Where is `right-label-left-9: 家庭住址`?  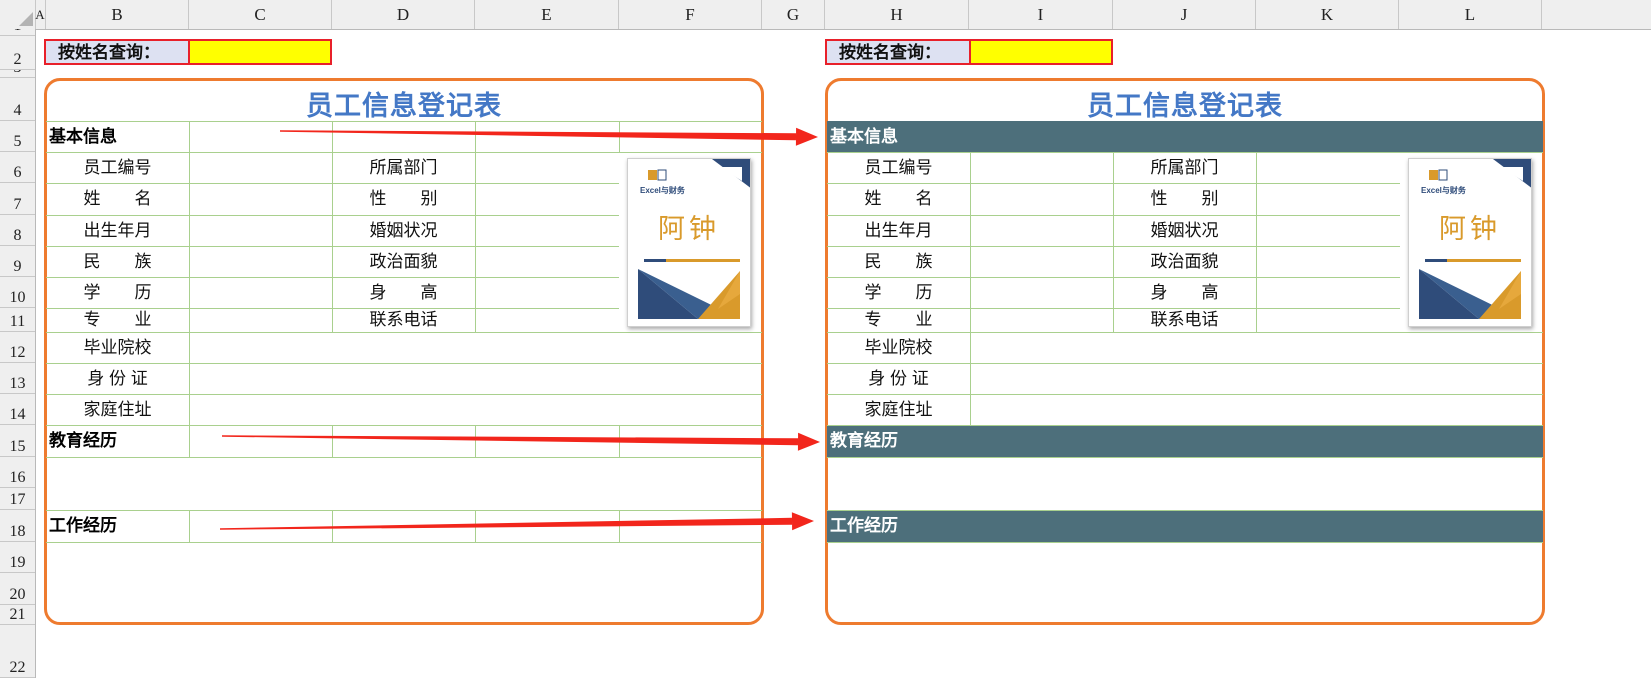
right-label-left-9: 家庭住址 is located at coordinates (898, 409).